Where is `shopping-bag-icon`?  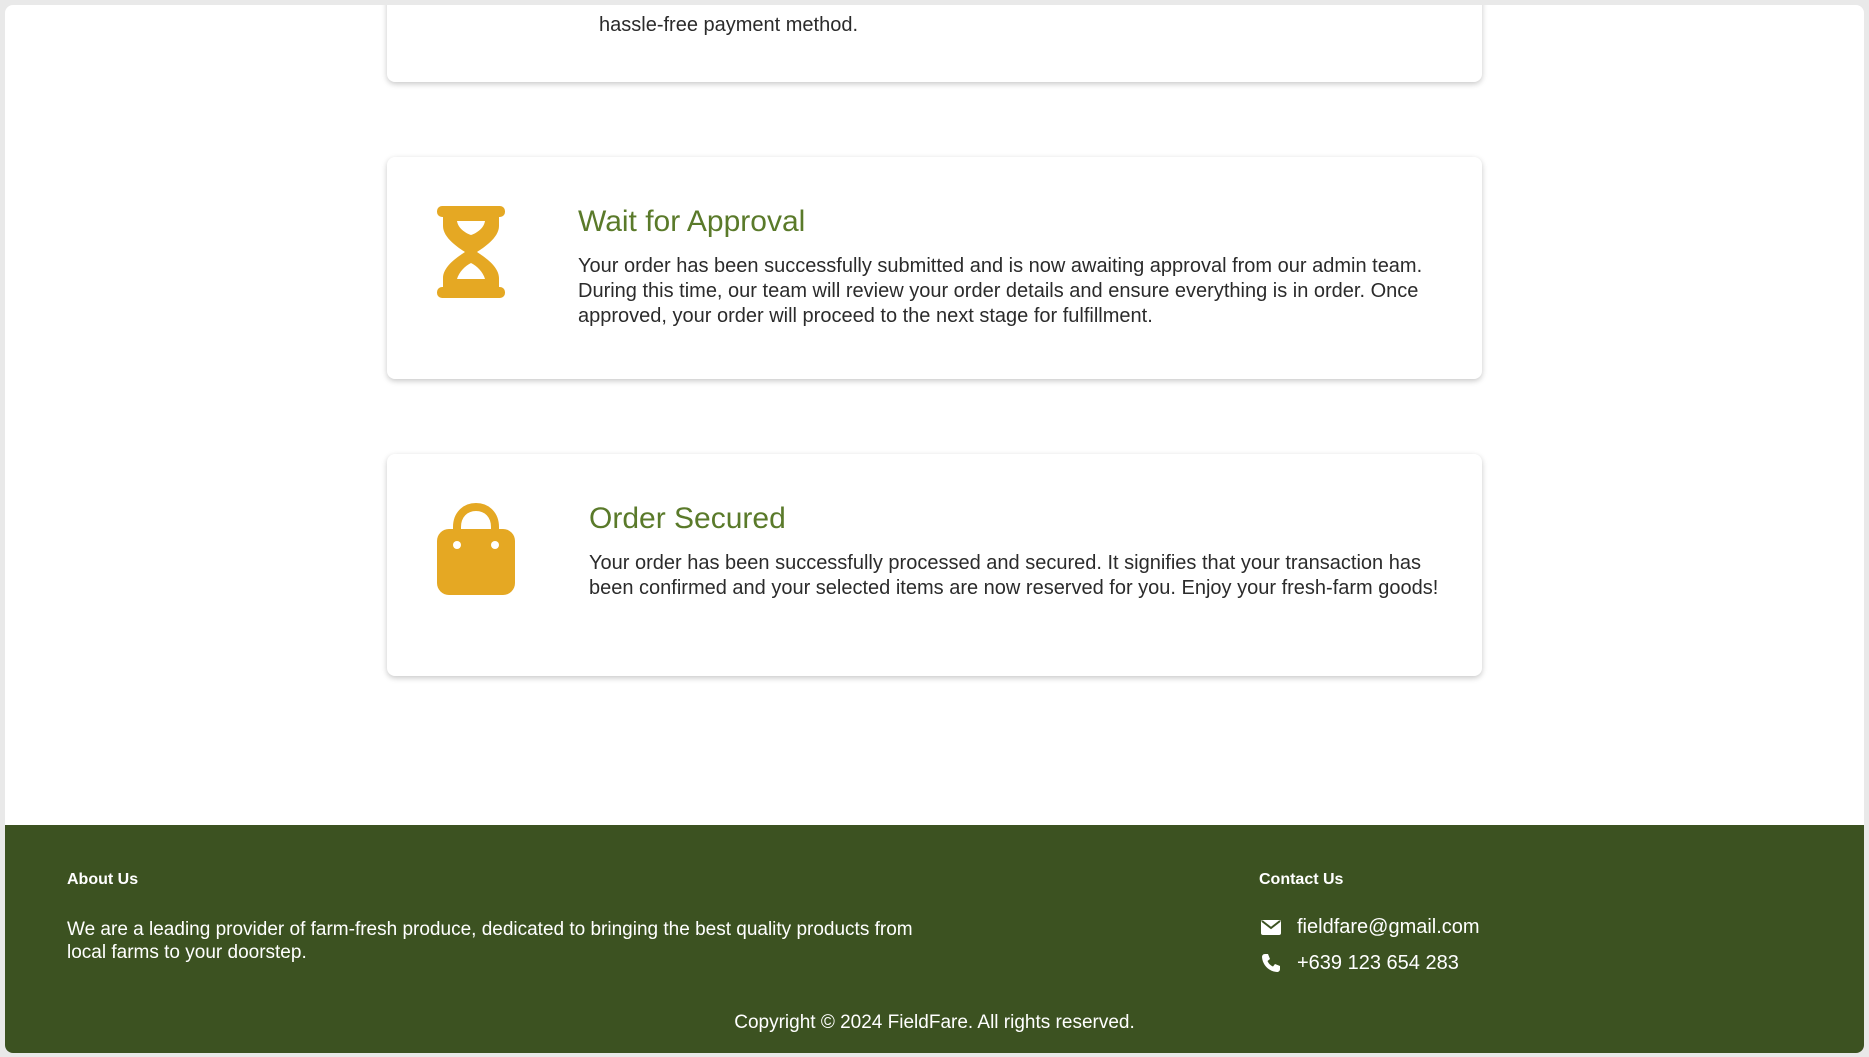
shopping-bag-icon is located at coordinates (476, 551).